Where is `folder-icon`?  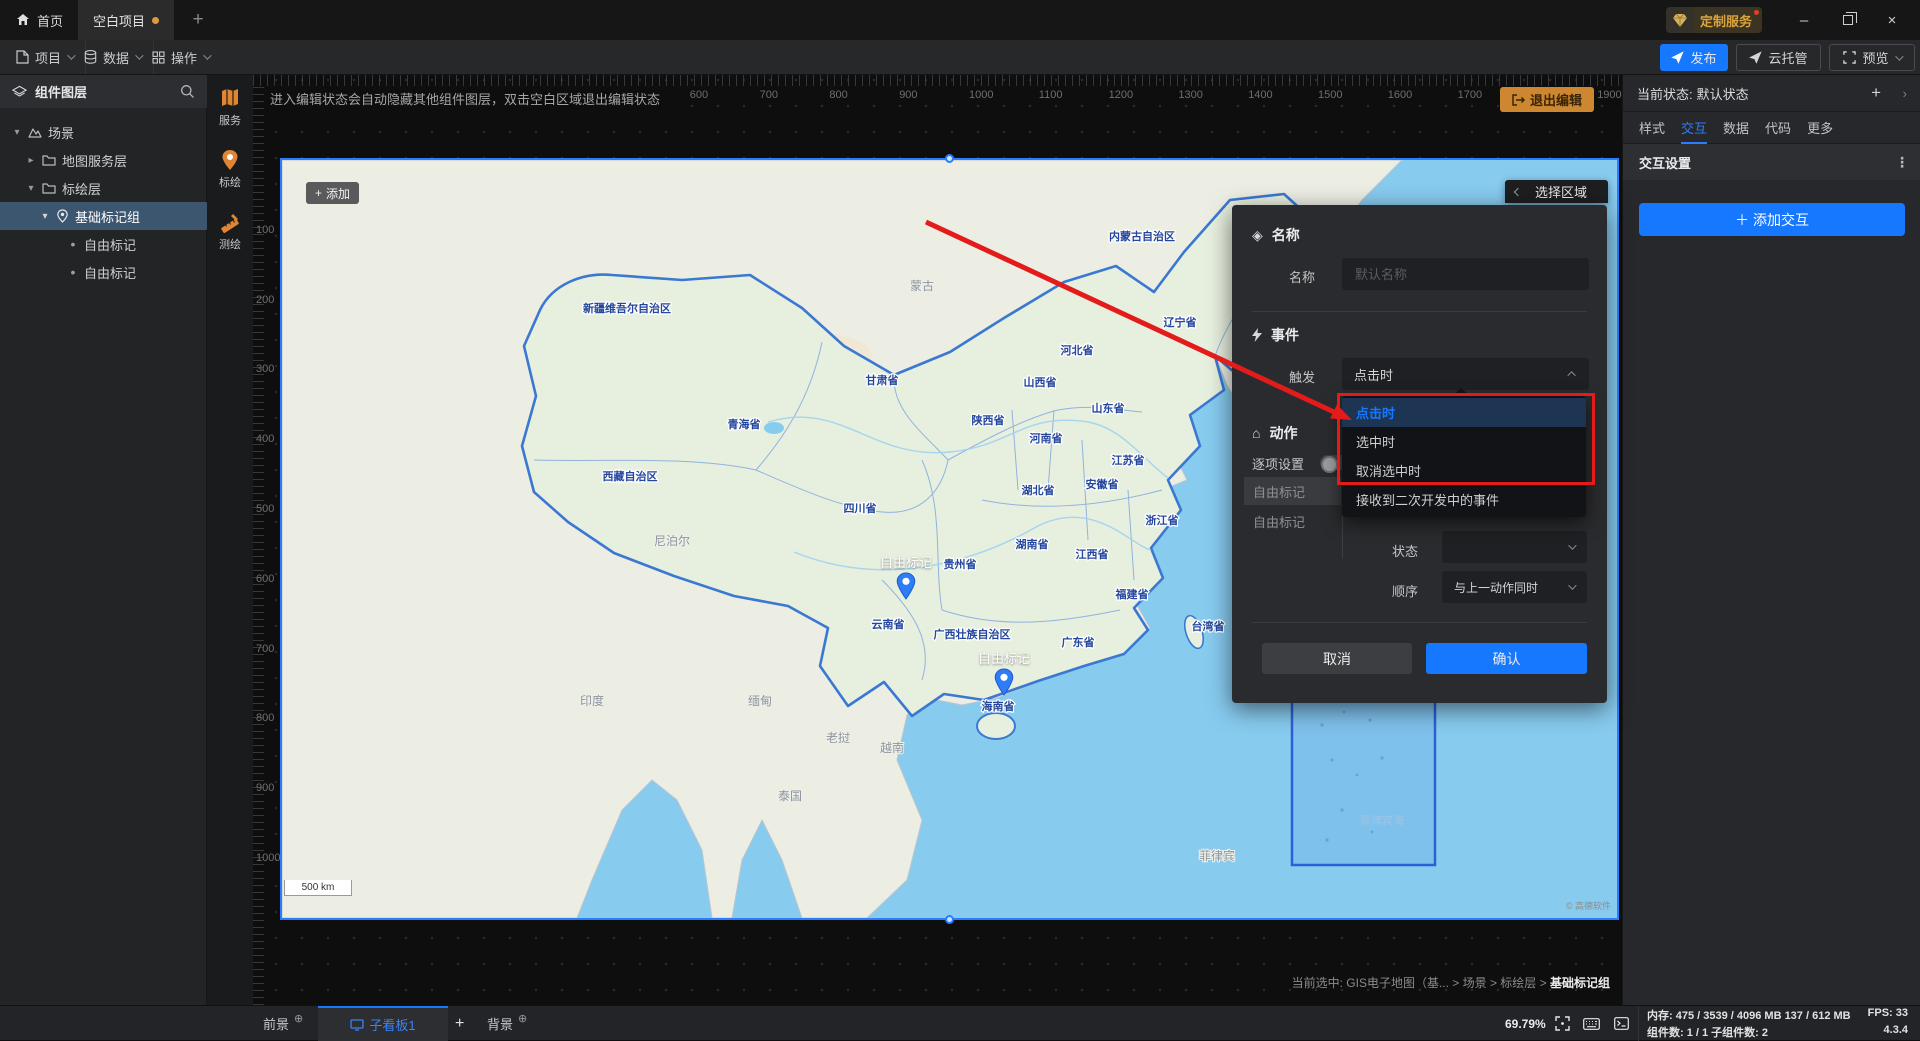 folder-icon is located at coordinates (49, 188).